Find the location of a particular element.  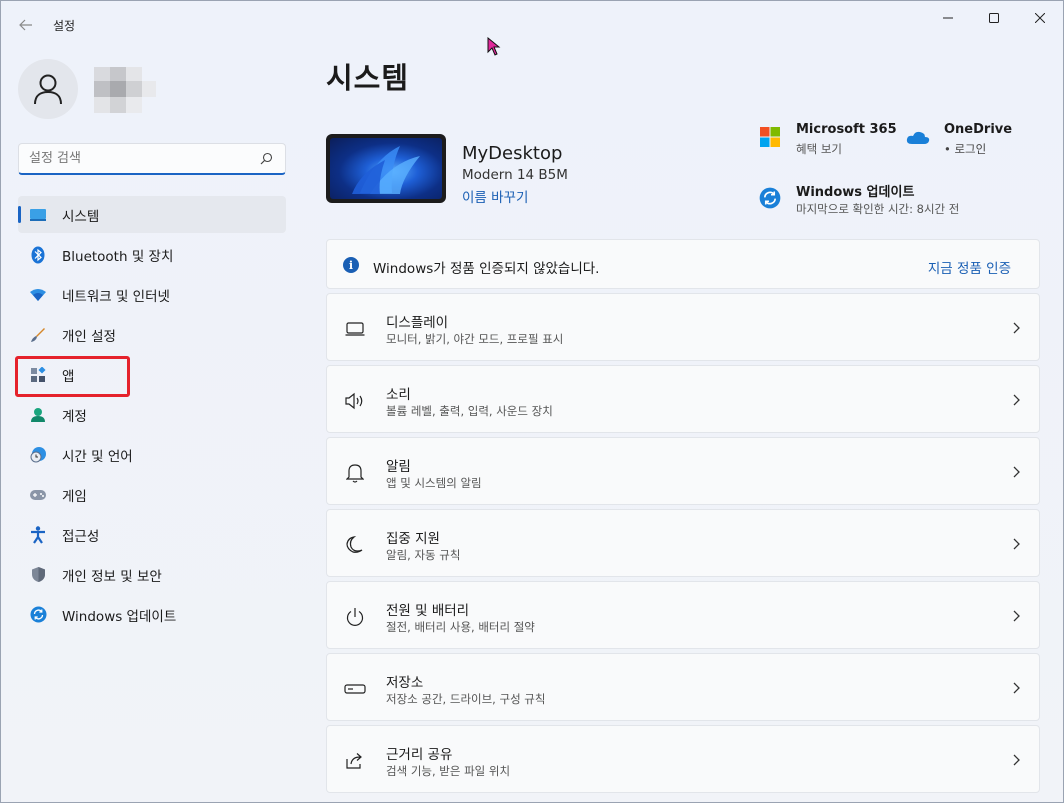

sidebar-item-accounts: 계정 is located at coordinates (152, 414).